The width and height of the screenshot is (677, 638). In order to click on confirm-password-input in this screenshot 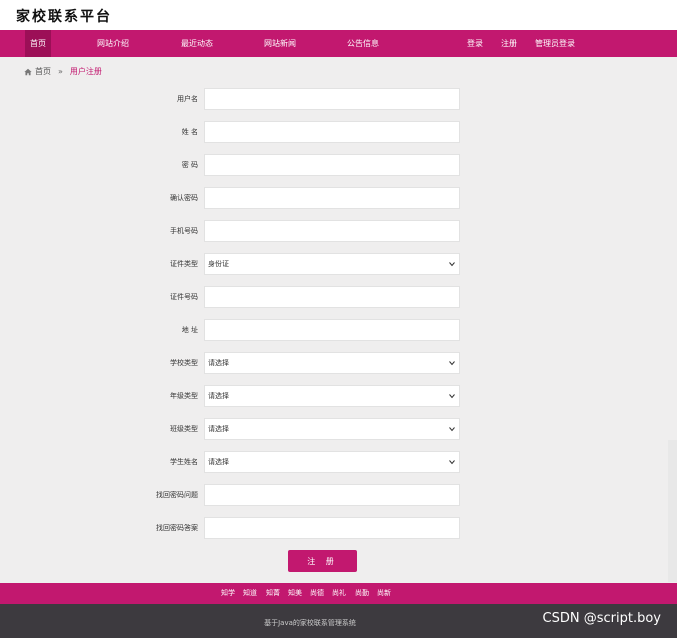, I will do `click(332, 198)`.